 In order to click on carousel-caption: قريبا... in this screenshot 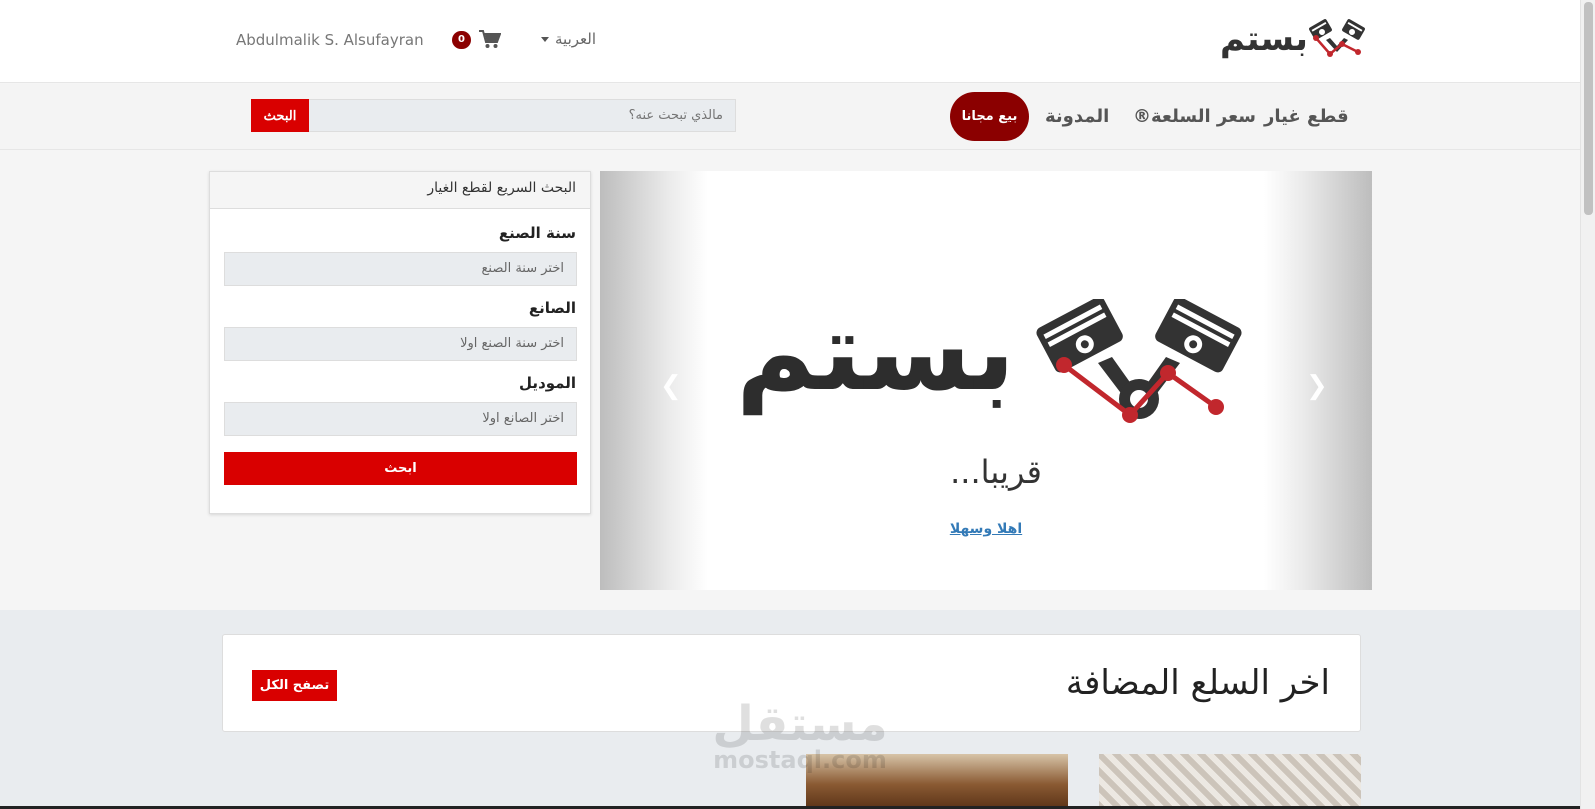, I will do `click(996, 472)`.